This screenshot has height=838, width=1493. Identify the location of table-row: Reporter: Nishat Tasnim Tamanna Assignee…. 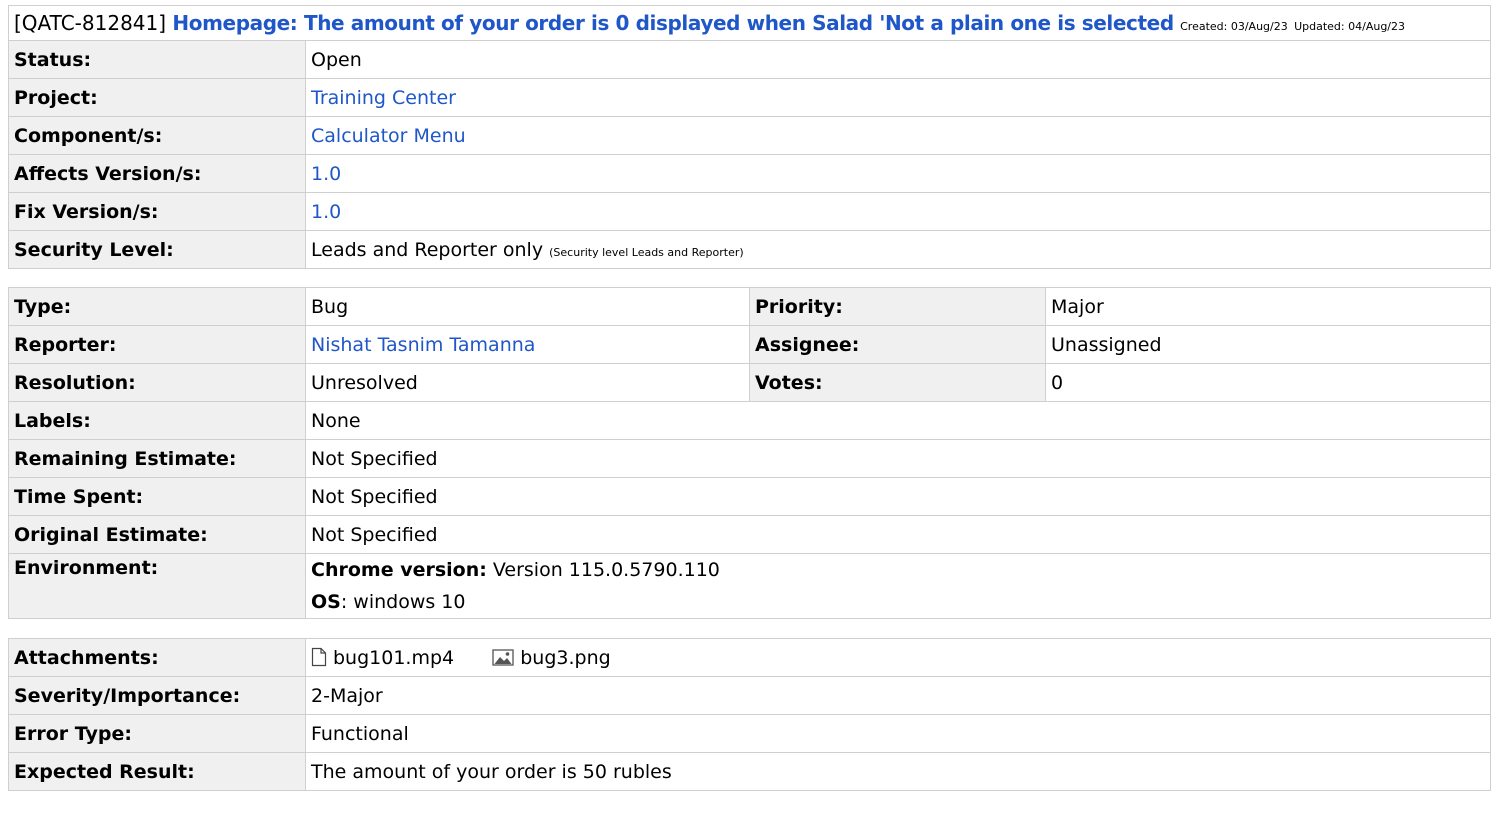
(749, 344).